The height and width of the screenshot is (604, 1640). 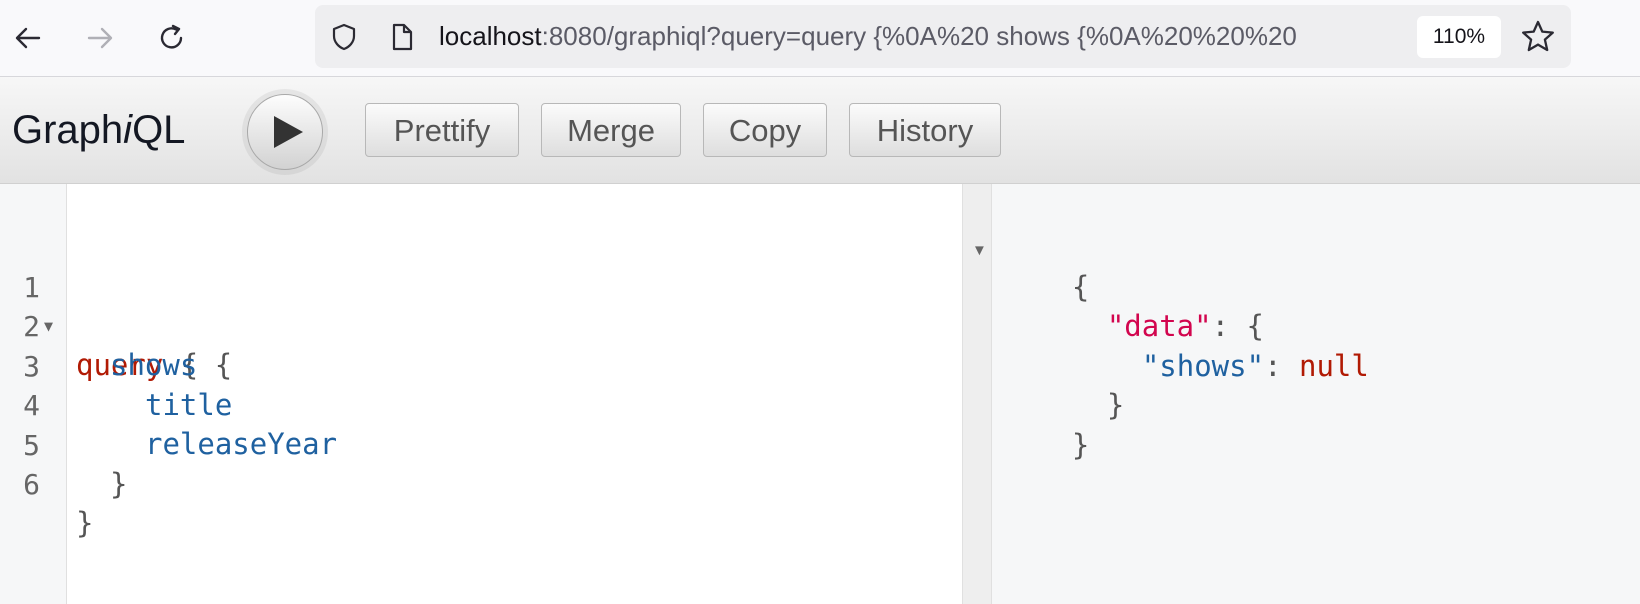 What do you see at coordinates (1203, 366) in the screenshot?
I see `json-key-shows: "shows"` at bounding box center [1203, 366].